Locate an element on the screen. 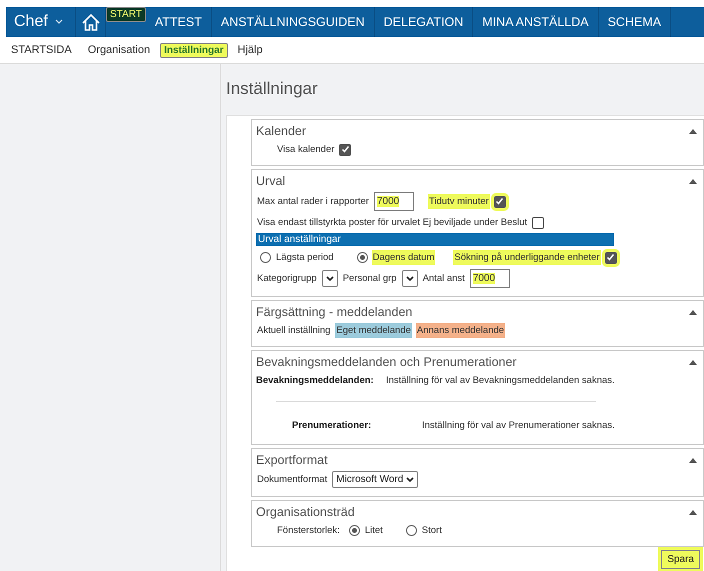 The width and height of the screenshot is (704, 571). nav-tab: DELEGATION is located at coordinates (424, 22).